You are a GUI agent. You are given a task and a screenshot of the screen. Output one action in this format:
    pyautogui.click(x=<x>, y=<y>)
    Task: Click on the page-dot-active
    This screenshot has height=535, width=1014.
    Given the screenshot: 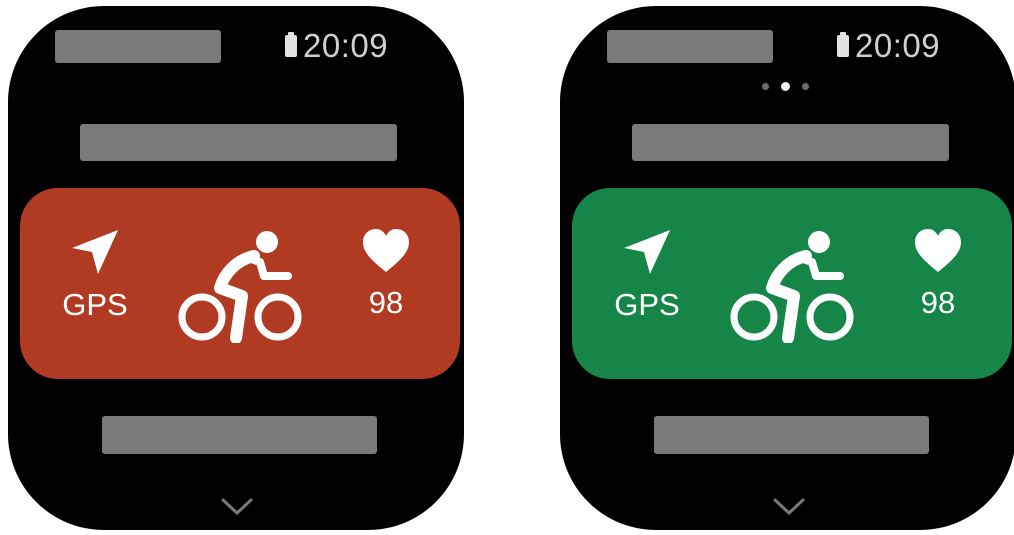 What is the action you would take?
    pyautogui.click(x=785, y=86)
    